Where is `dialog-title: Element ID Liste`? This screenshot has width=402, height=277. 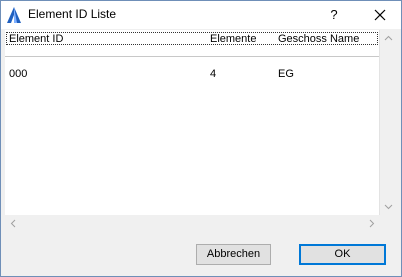
dialog-title: Element ID Liste is located at coordinates (72, 14).